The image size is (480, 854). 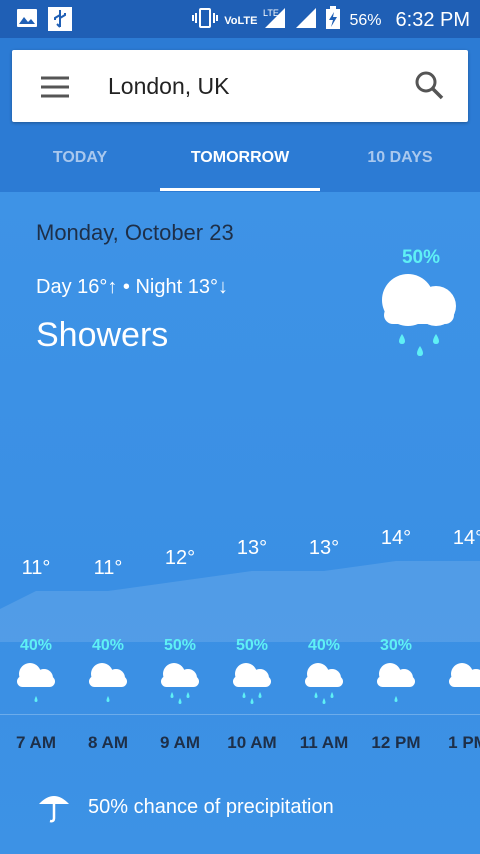 I want to click on hour-temp: 12°, so click(x=180, y=558).